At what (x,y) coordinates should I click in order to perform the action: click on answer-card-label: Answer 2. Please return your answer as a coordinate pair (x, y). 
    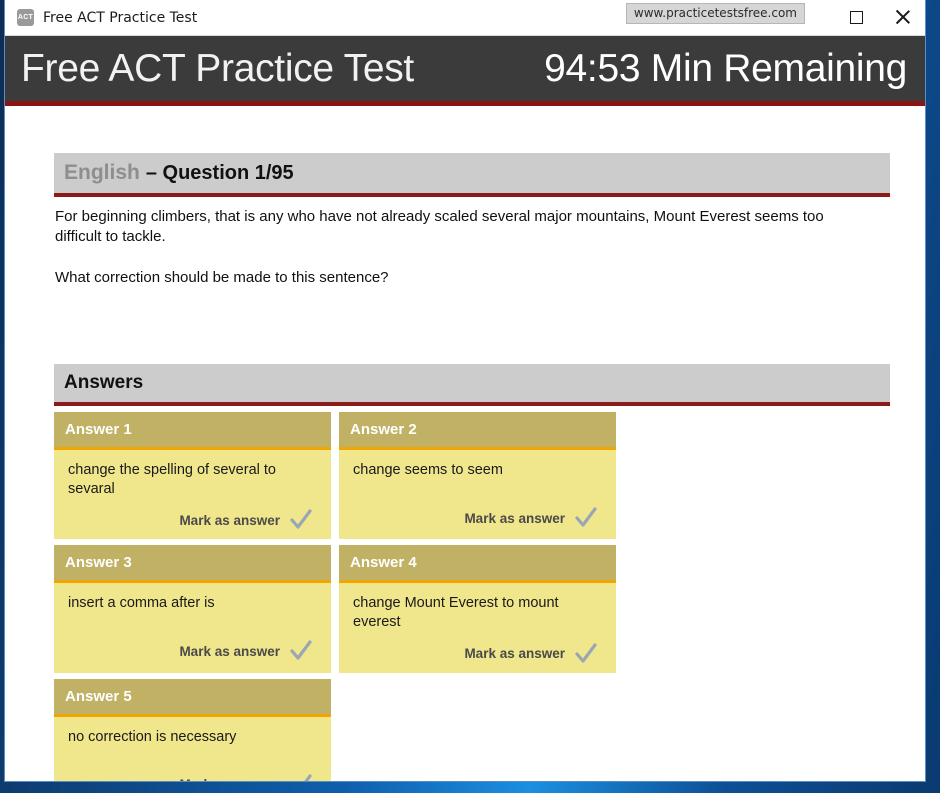
    Looking at the image, I should click on (383, 430).